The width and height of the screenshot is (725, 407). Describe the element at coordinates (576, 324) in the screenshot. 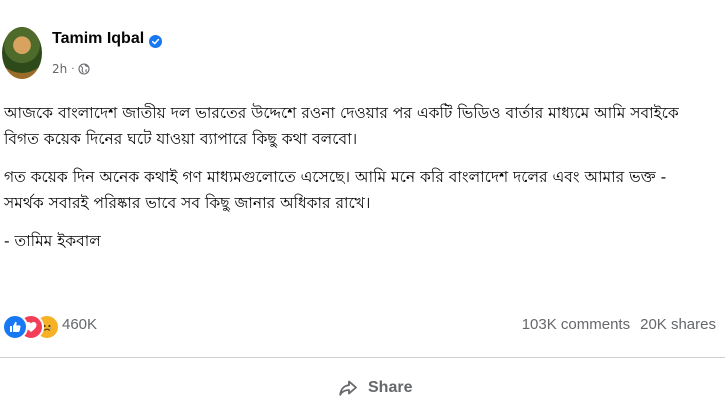

I see `comments-count: 103K comments` at that location.